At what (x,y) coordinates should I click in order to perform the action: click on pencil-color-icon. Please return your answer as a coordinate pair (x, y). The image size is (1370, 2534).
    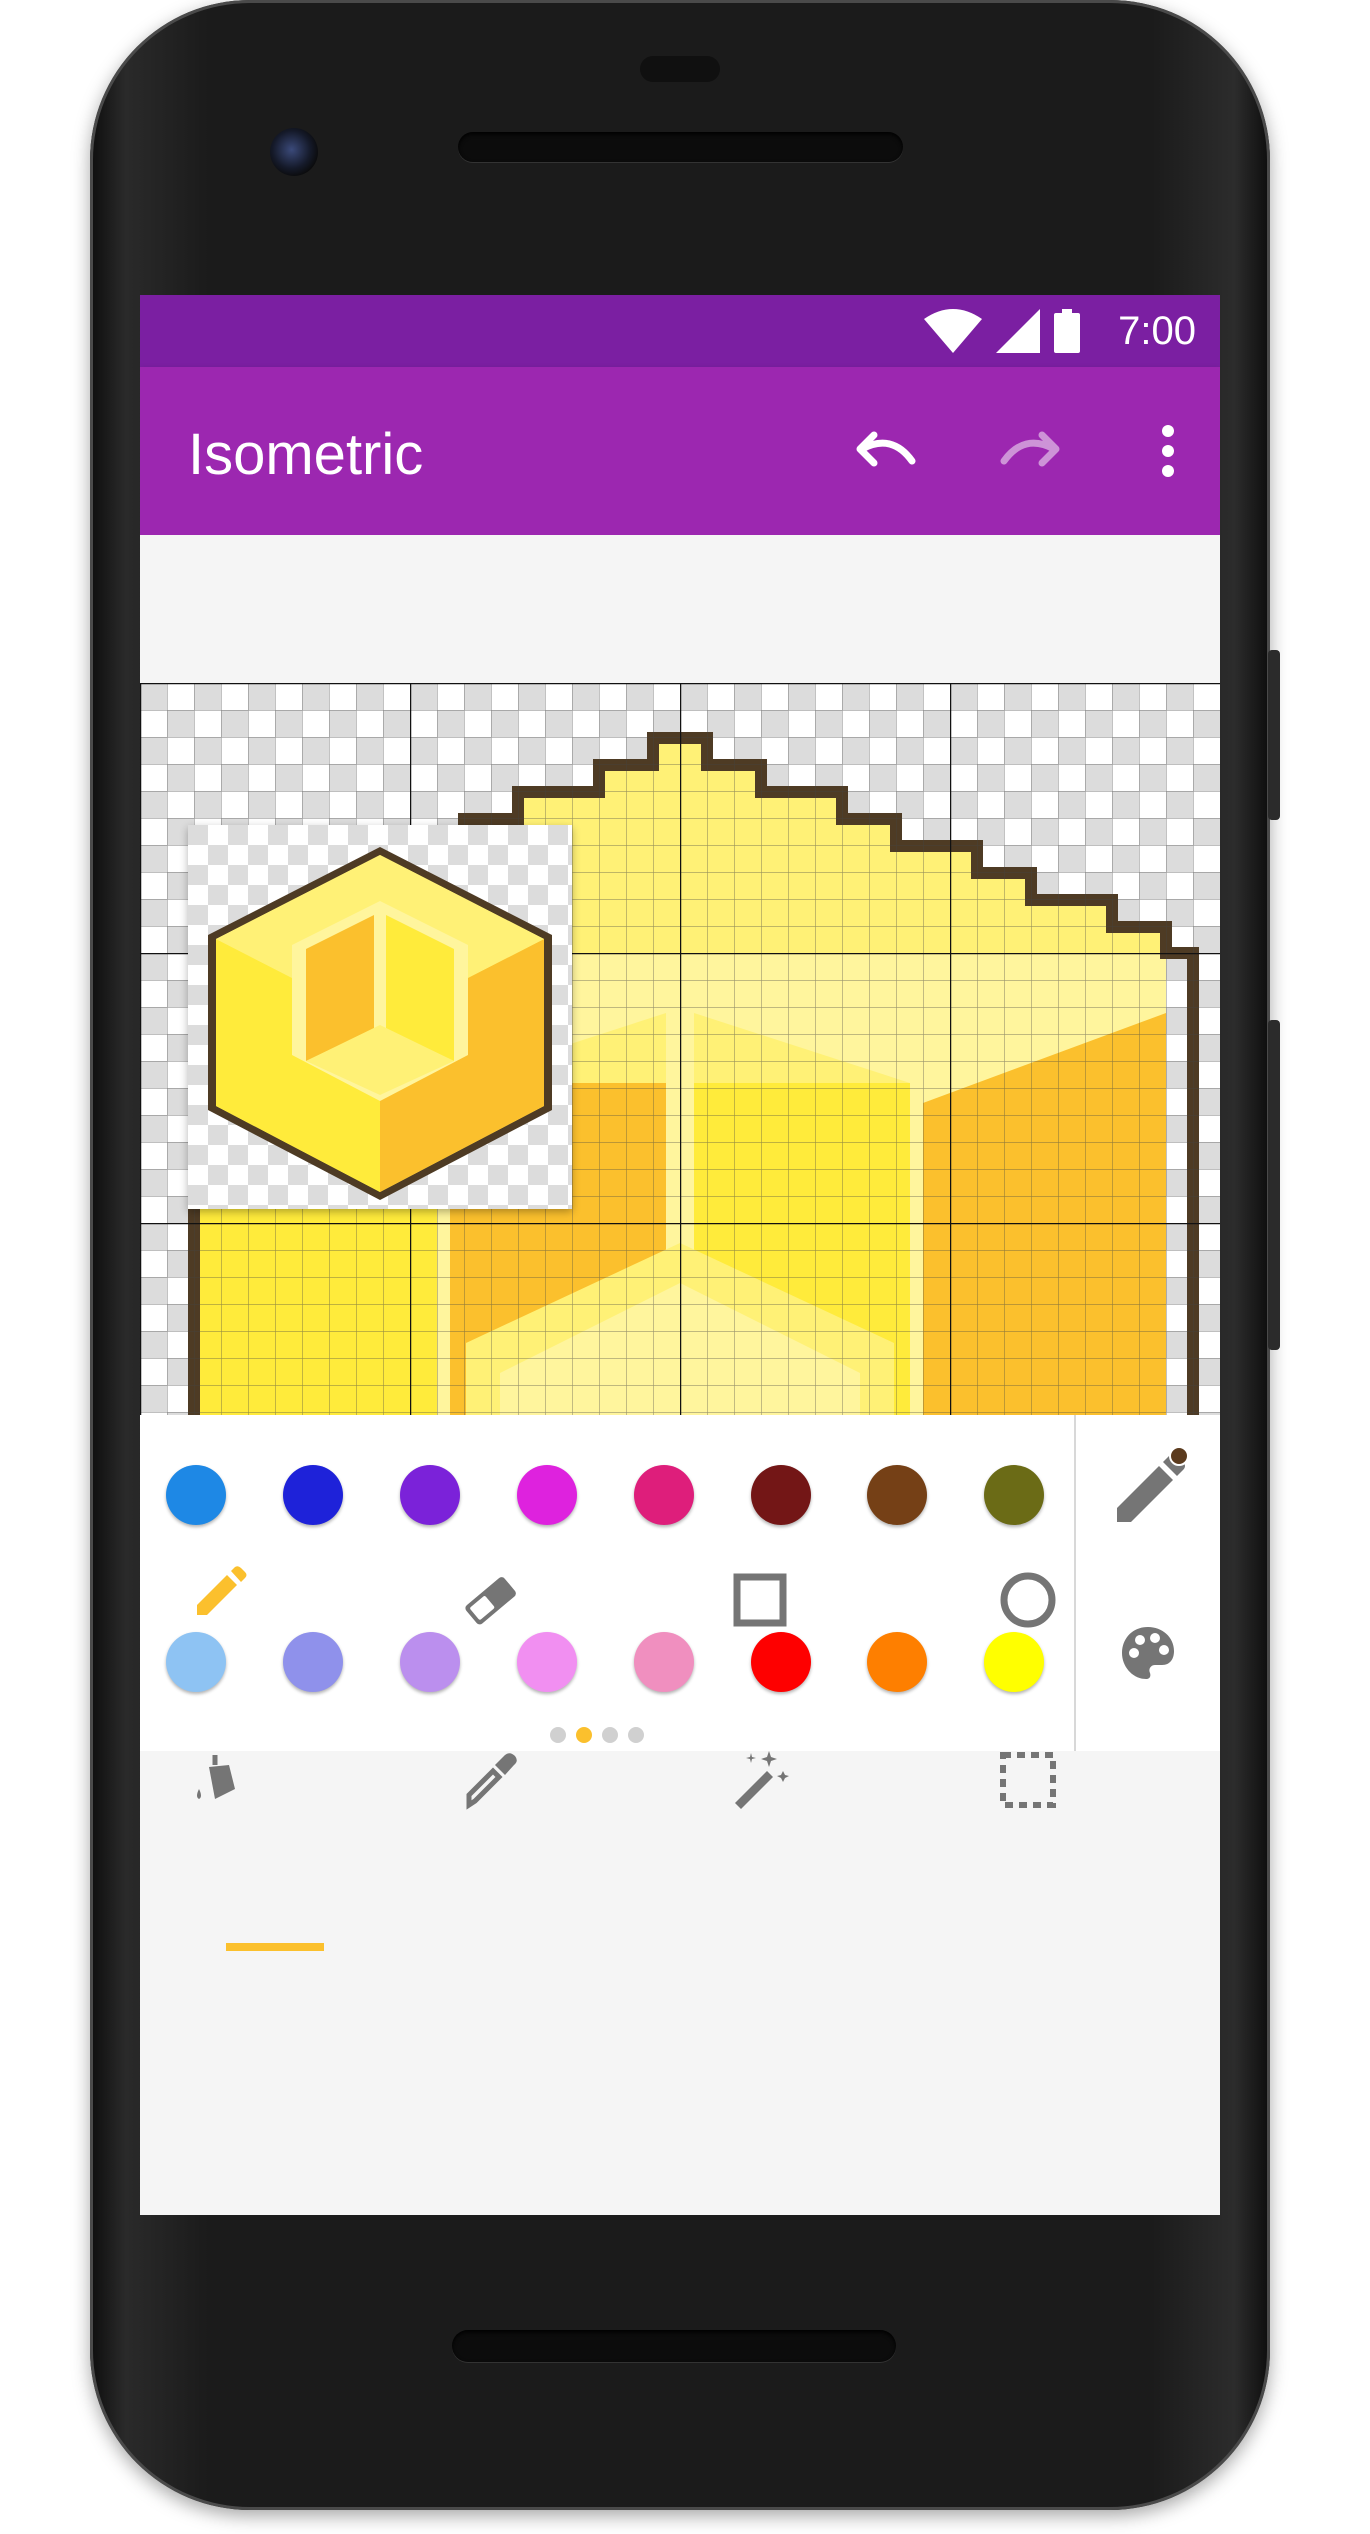
    Looking at the image, I should click on (1153, 1484).